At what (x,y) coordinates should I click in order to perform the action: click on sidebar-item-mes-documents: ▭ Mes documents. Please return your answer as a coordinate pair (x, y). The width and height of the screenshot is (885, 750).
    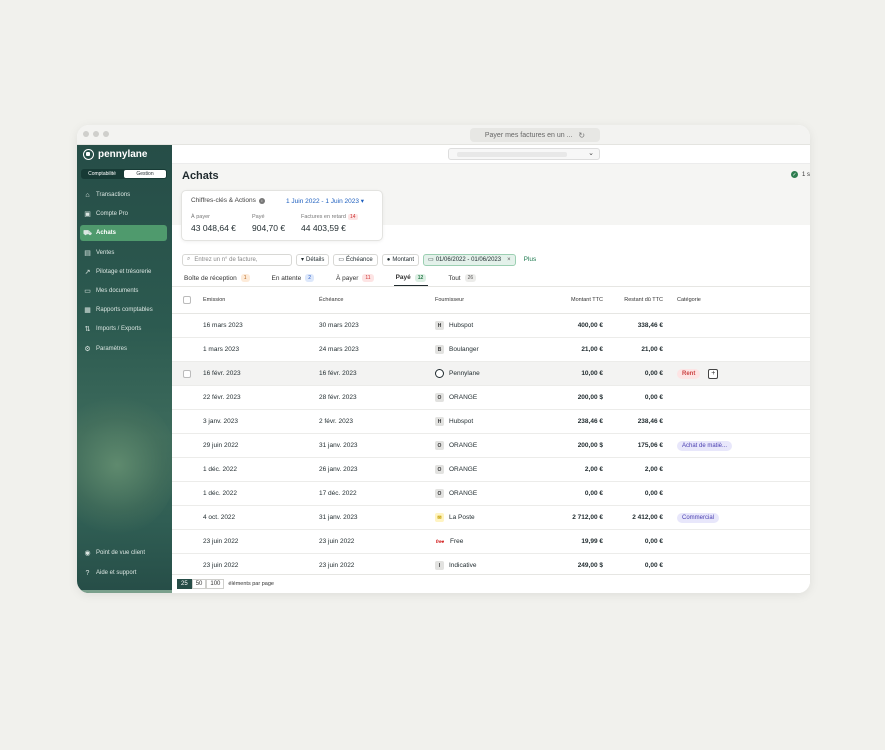
    Looking at the image, I should click on (123, 291).